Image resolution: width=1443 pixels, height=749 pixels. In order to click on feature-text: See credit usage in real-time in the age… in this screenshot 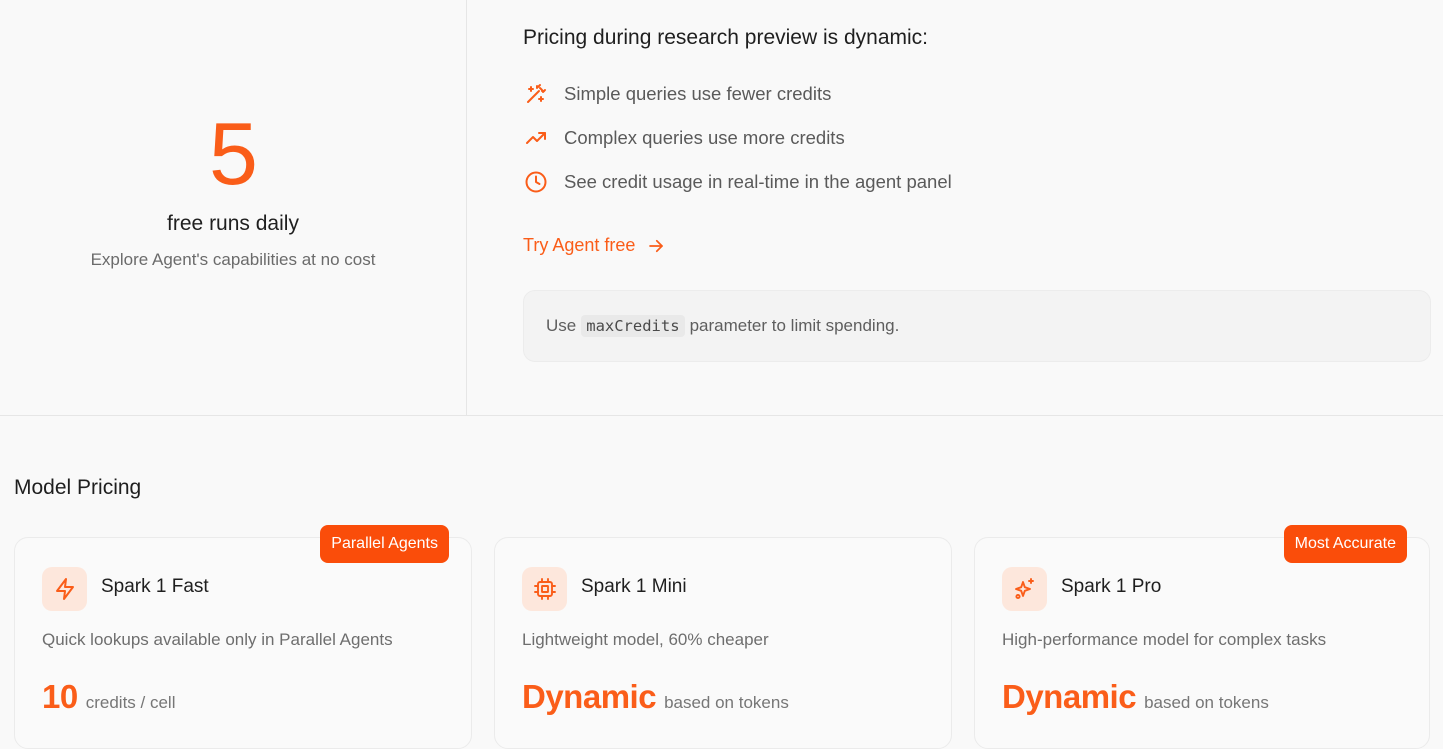, I will do `click(758, 181)`.